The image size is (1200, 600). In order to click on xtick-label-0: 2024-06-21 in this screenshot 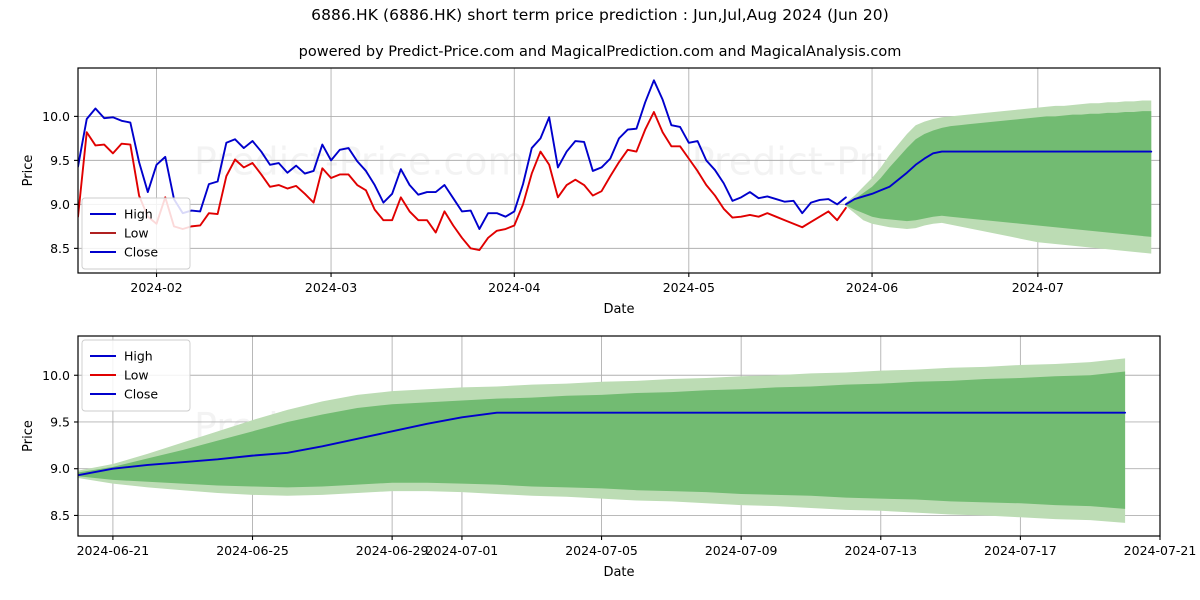, I will do `click(113, 550)`.